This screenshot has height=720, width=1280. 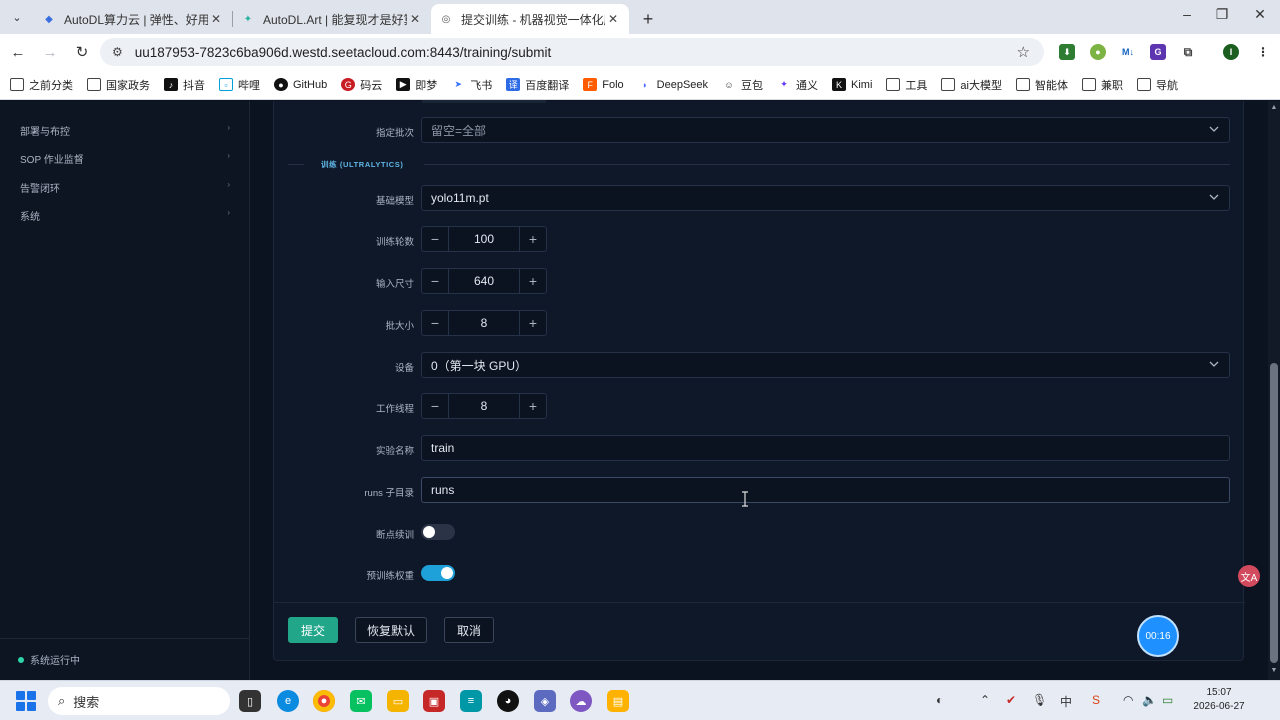 What do you see at coordinates (797, 85) in the screenshot?
I see `bookmark-item: ✦ 通义` at bounding box center [797, 85].